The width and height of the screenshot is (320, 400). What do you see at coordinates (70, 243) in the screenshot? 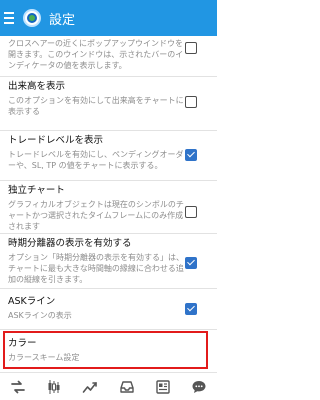
I see `setting-title: 時期分離器の表示を有効する` at bounding box center [70, 243].